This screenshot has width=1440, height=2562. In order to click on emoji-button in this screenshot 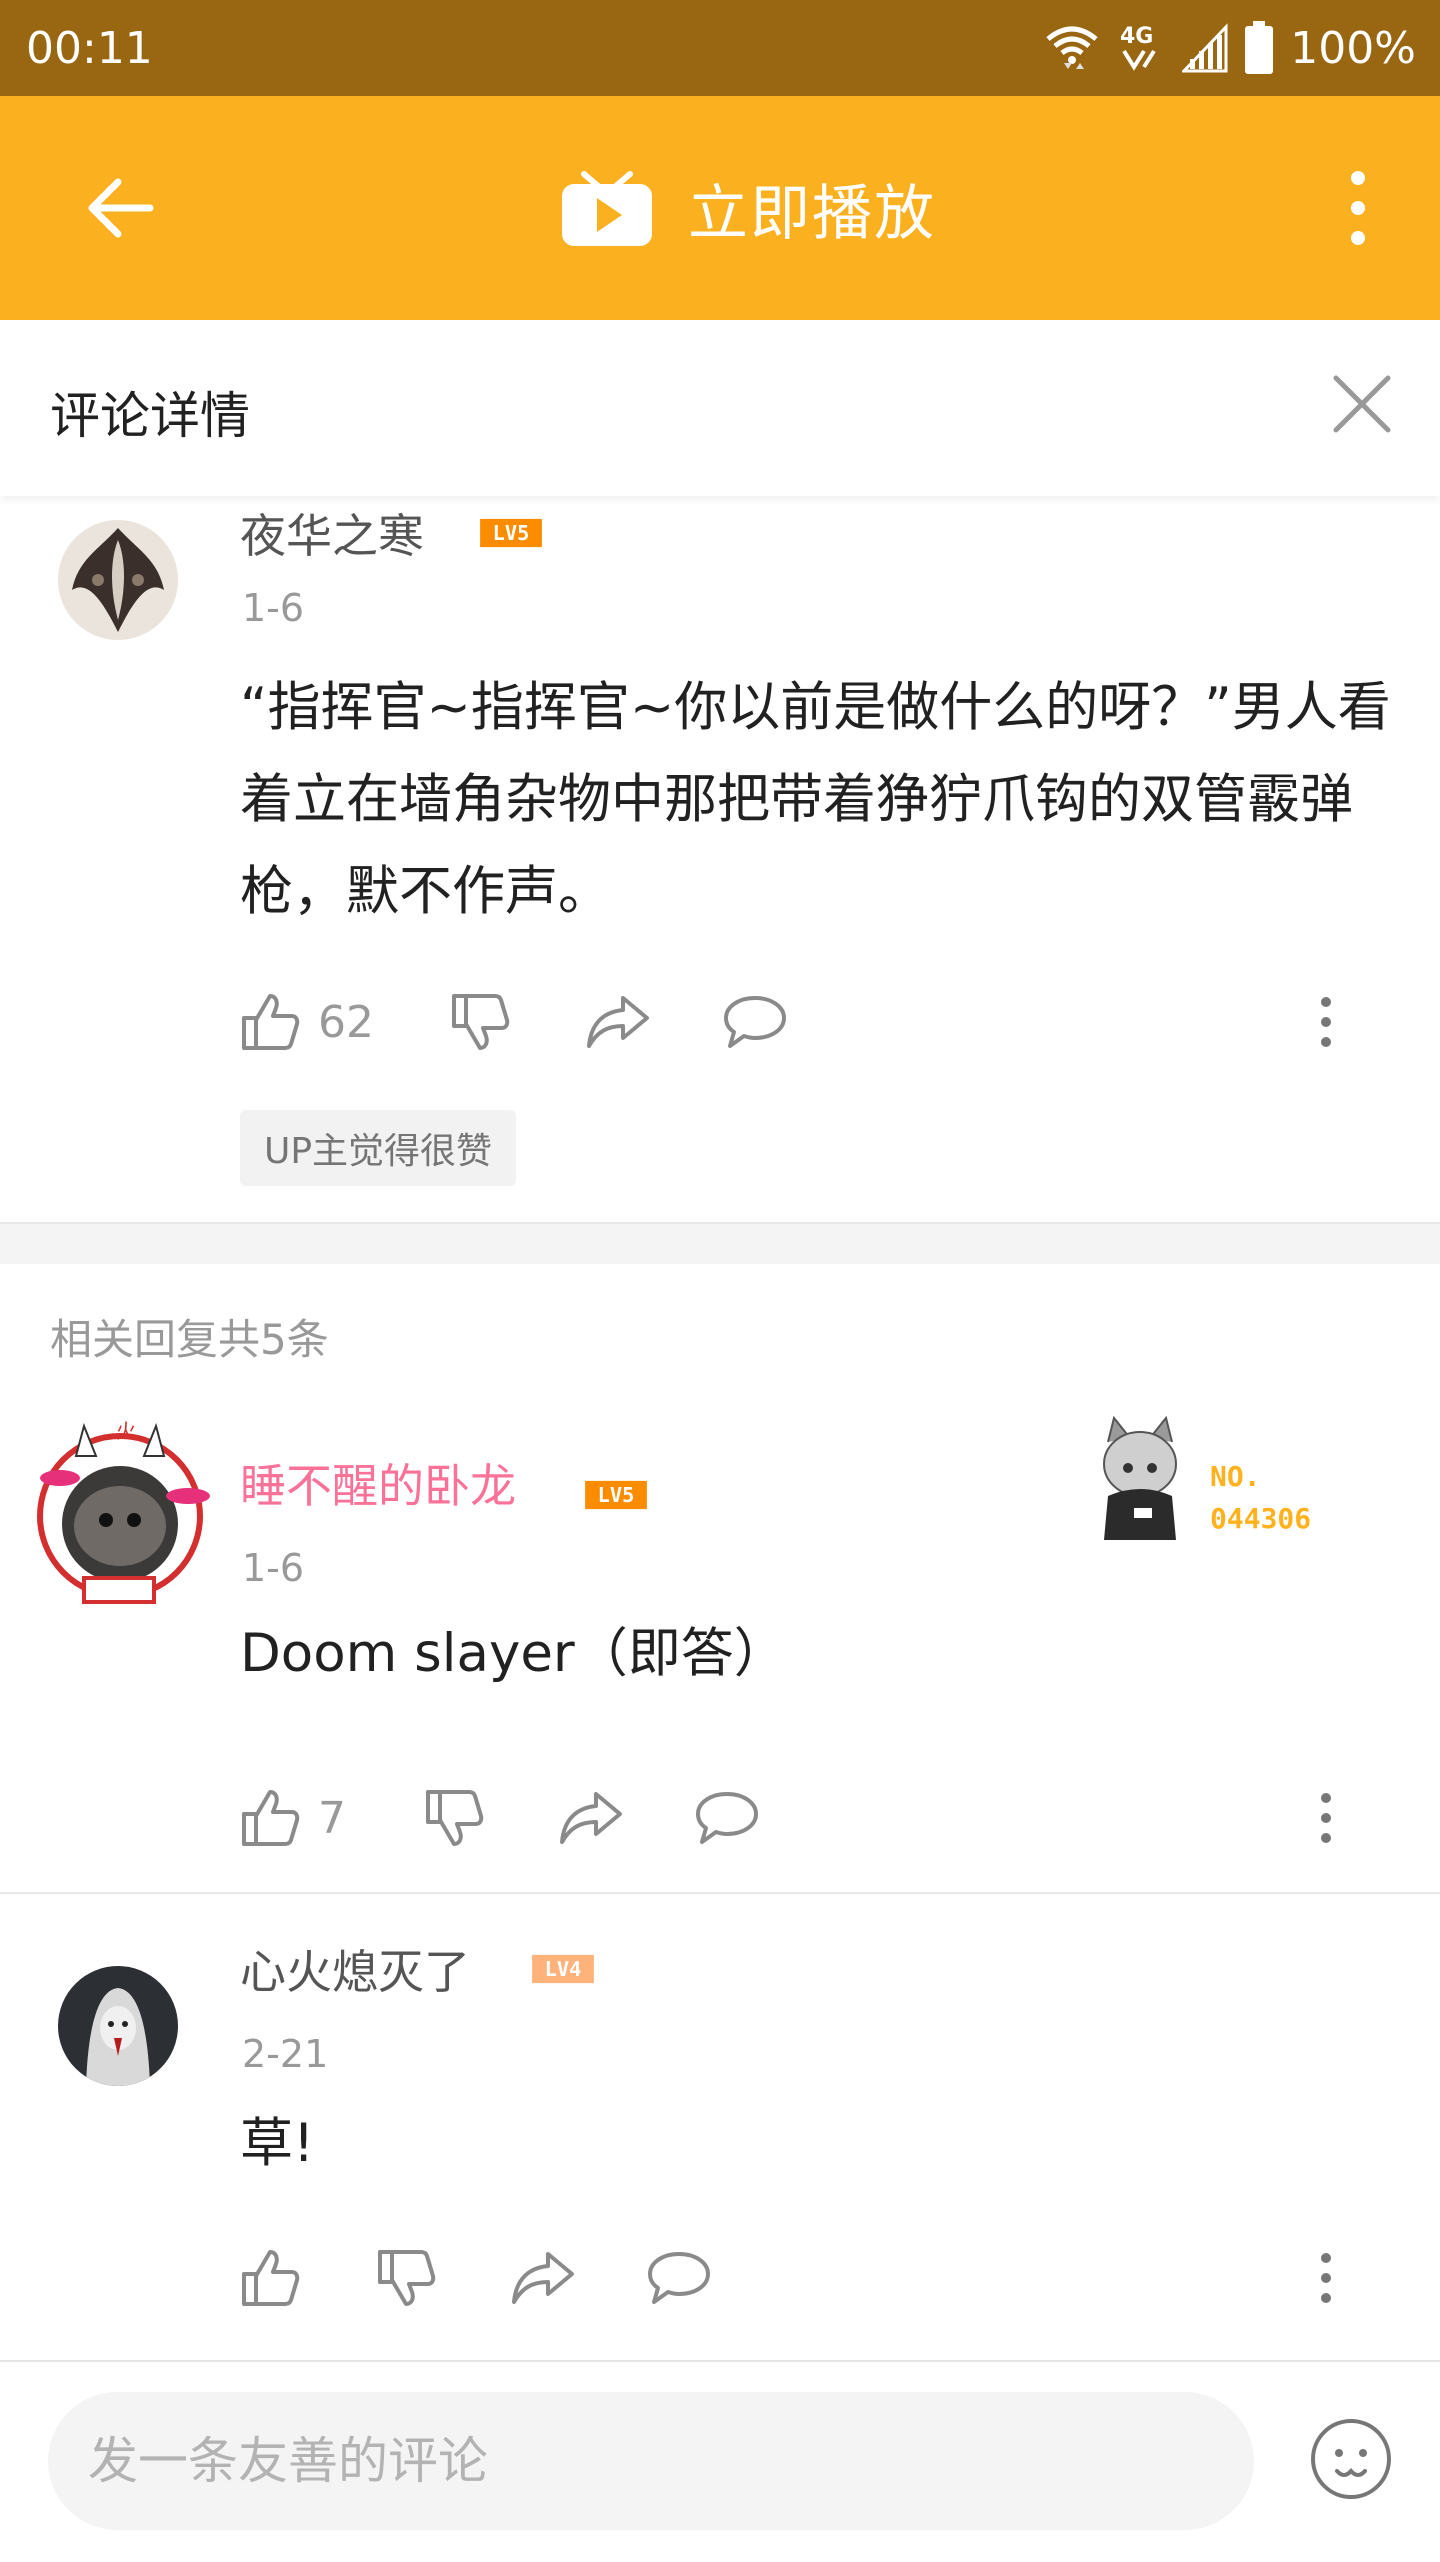, I will do `click(1351, 2459)`.